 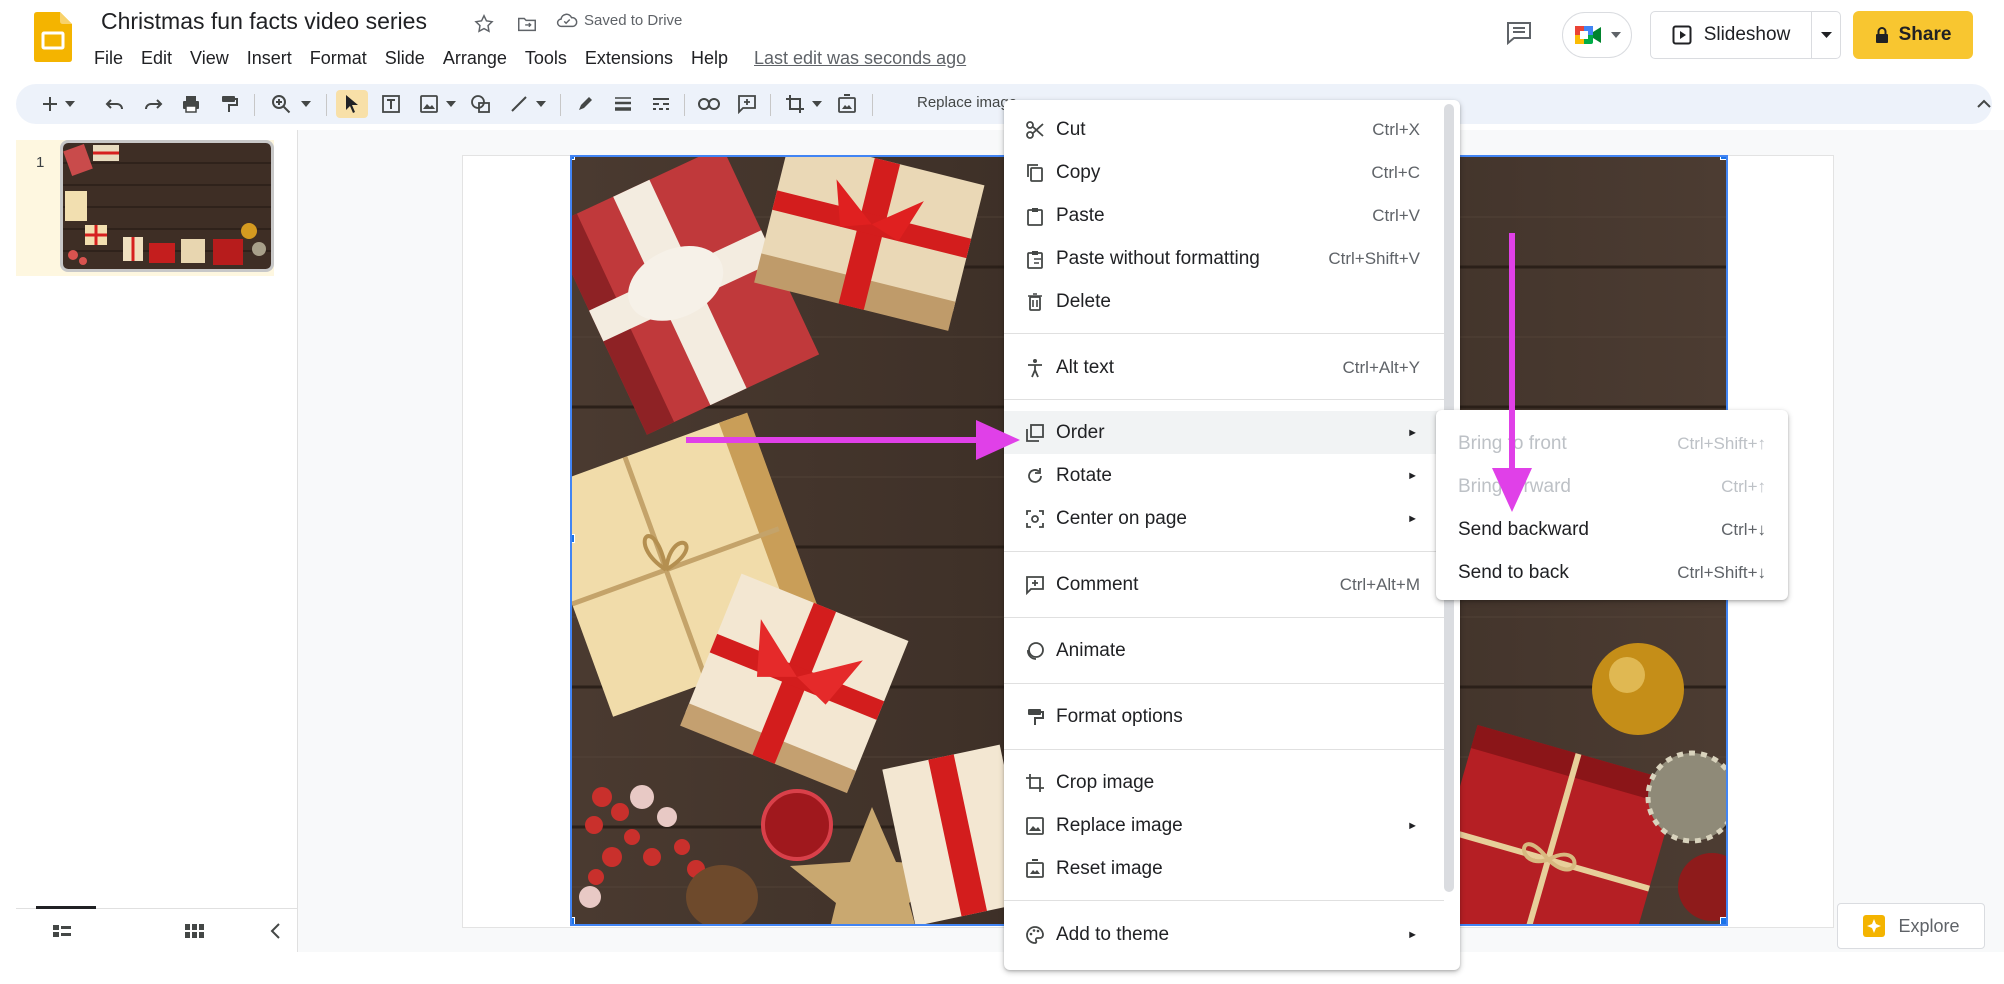 I want to click on menu-item-replace-image: Replace image ►, so click(x=1224, y=825).